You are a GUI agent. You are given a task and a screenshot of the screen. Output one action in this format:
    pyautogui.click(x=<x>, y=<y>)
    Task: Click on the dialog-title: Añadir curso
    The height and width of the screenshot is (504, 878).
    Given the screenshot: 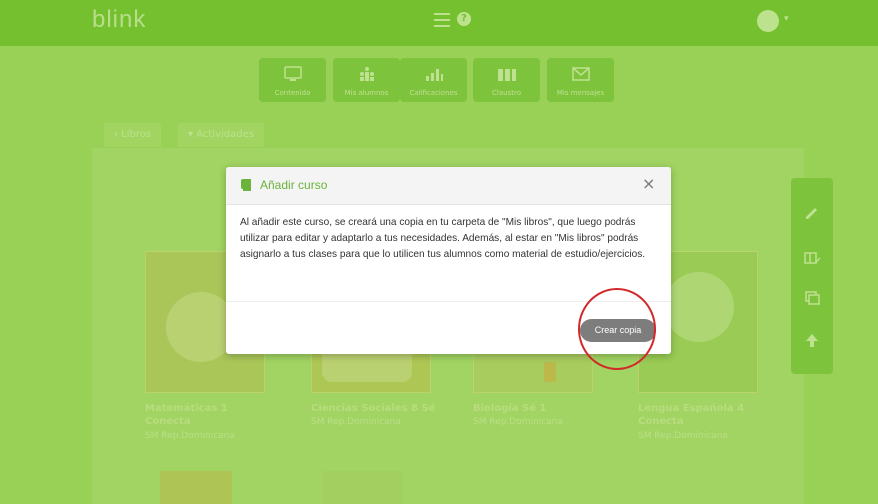 What is the action you would take?
    pyautogui.click(x=294, y=185)
    